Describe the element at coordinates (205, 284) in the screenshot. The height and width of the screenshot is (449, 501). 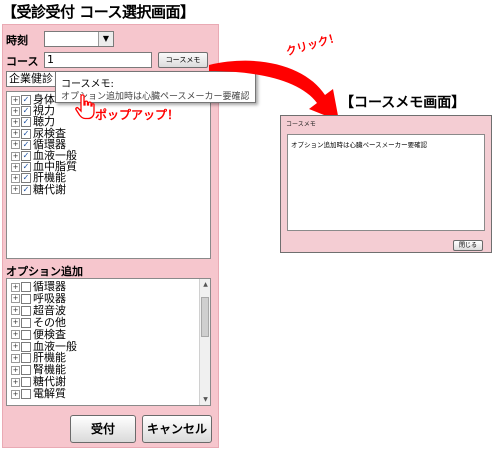
I see `scroll-up-icon: ▲` at that location.